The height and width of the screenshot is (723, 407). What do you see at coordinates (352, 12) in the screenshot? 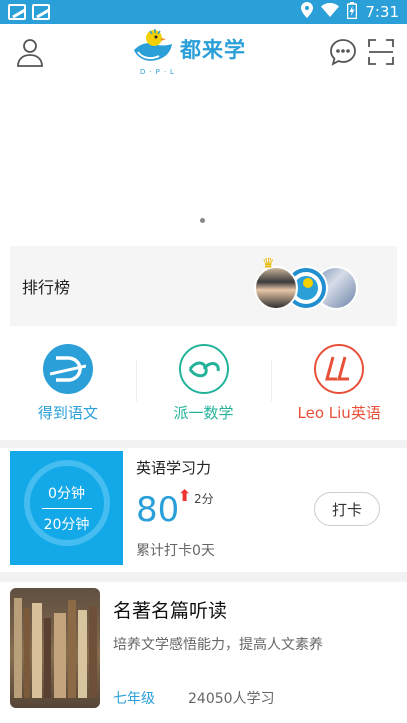
I see `battery-icon` at bounding box center [352, 12].